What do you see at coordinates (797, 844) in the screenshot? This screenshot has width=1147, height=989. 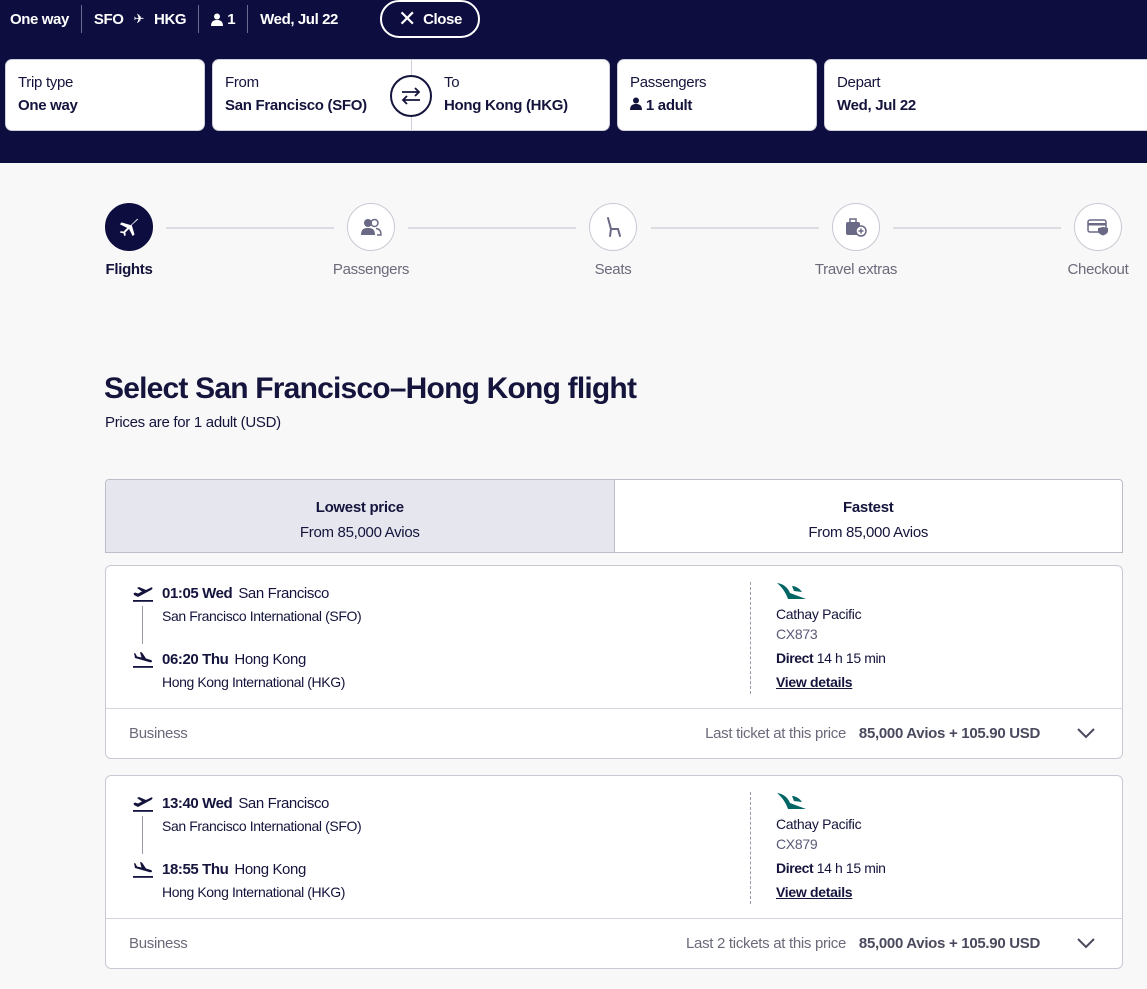 I see `flight-number: CX879` at bounding box center [797, 844].